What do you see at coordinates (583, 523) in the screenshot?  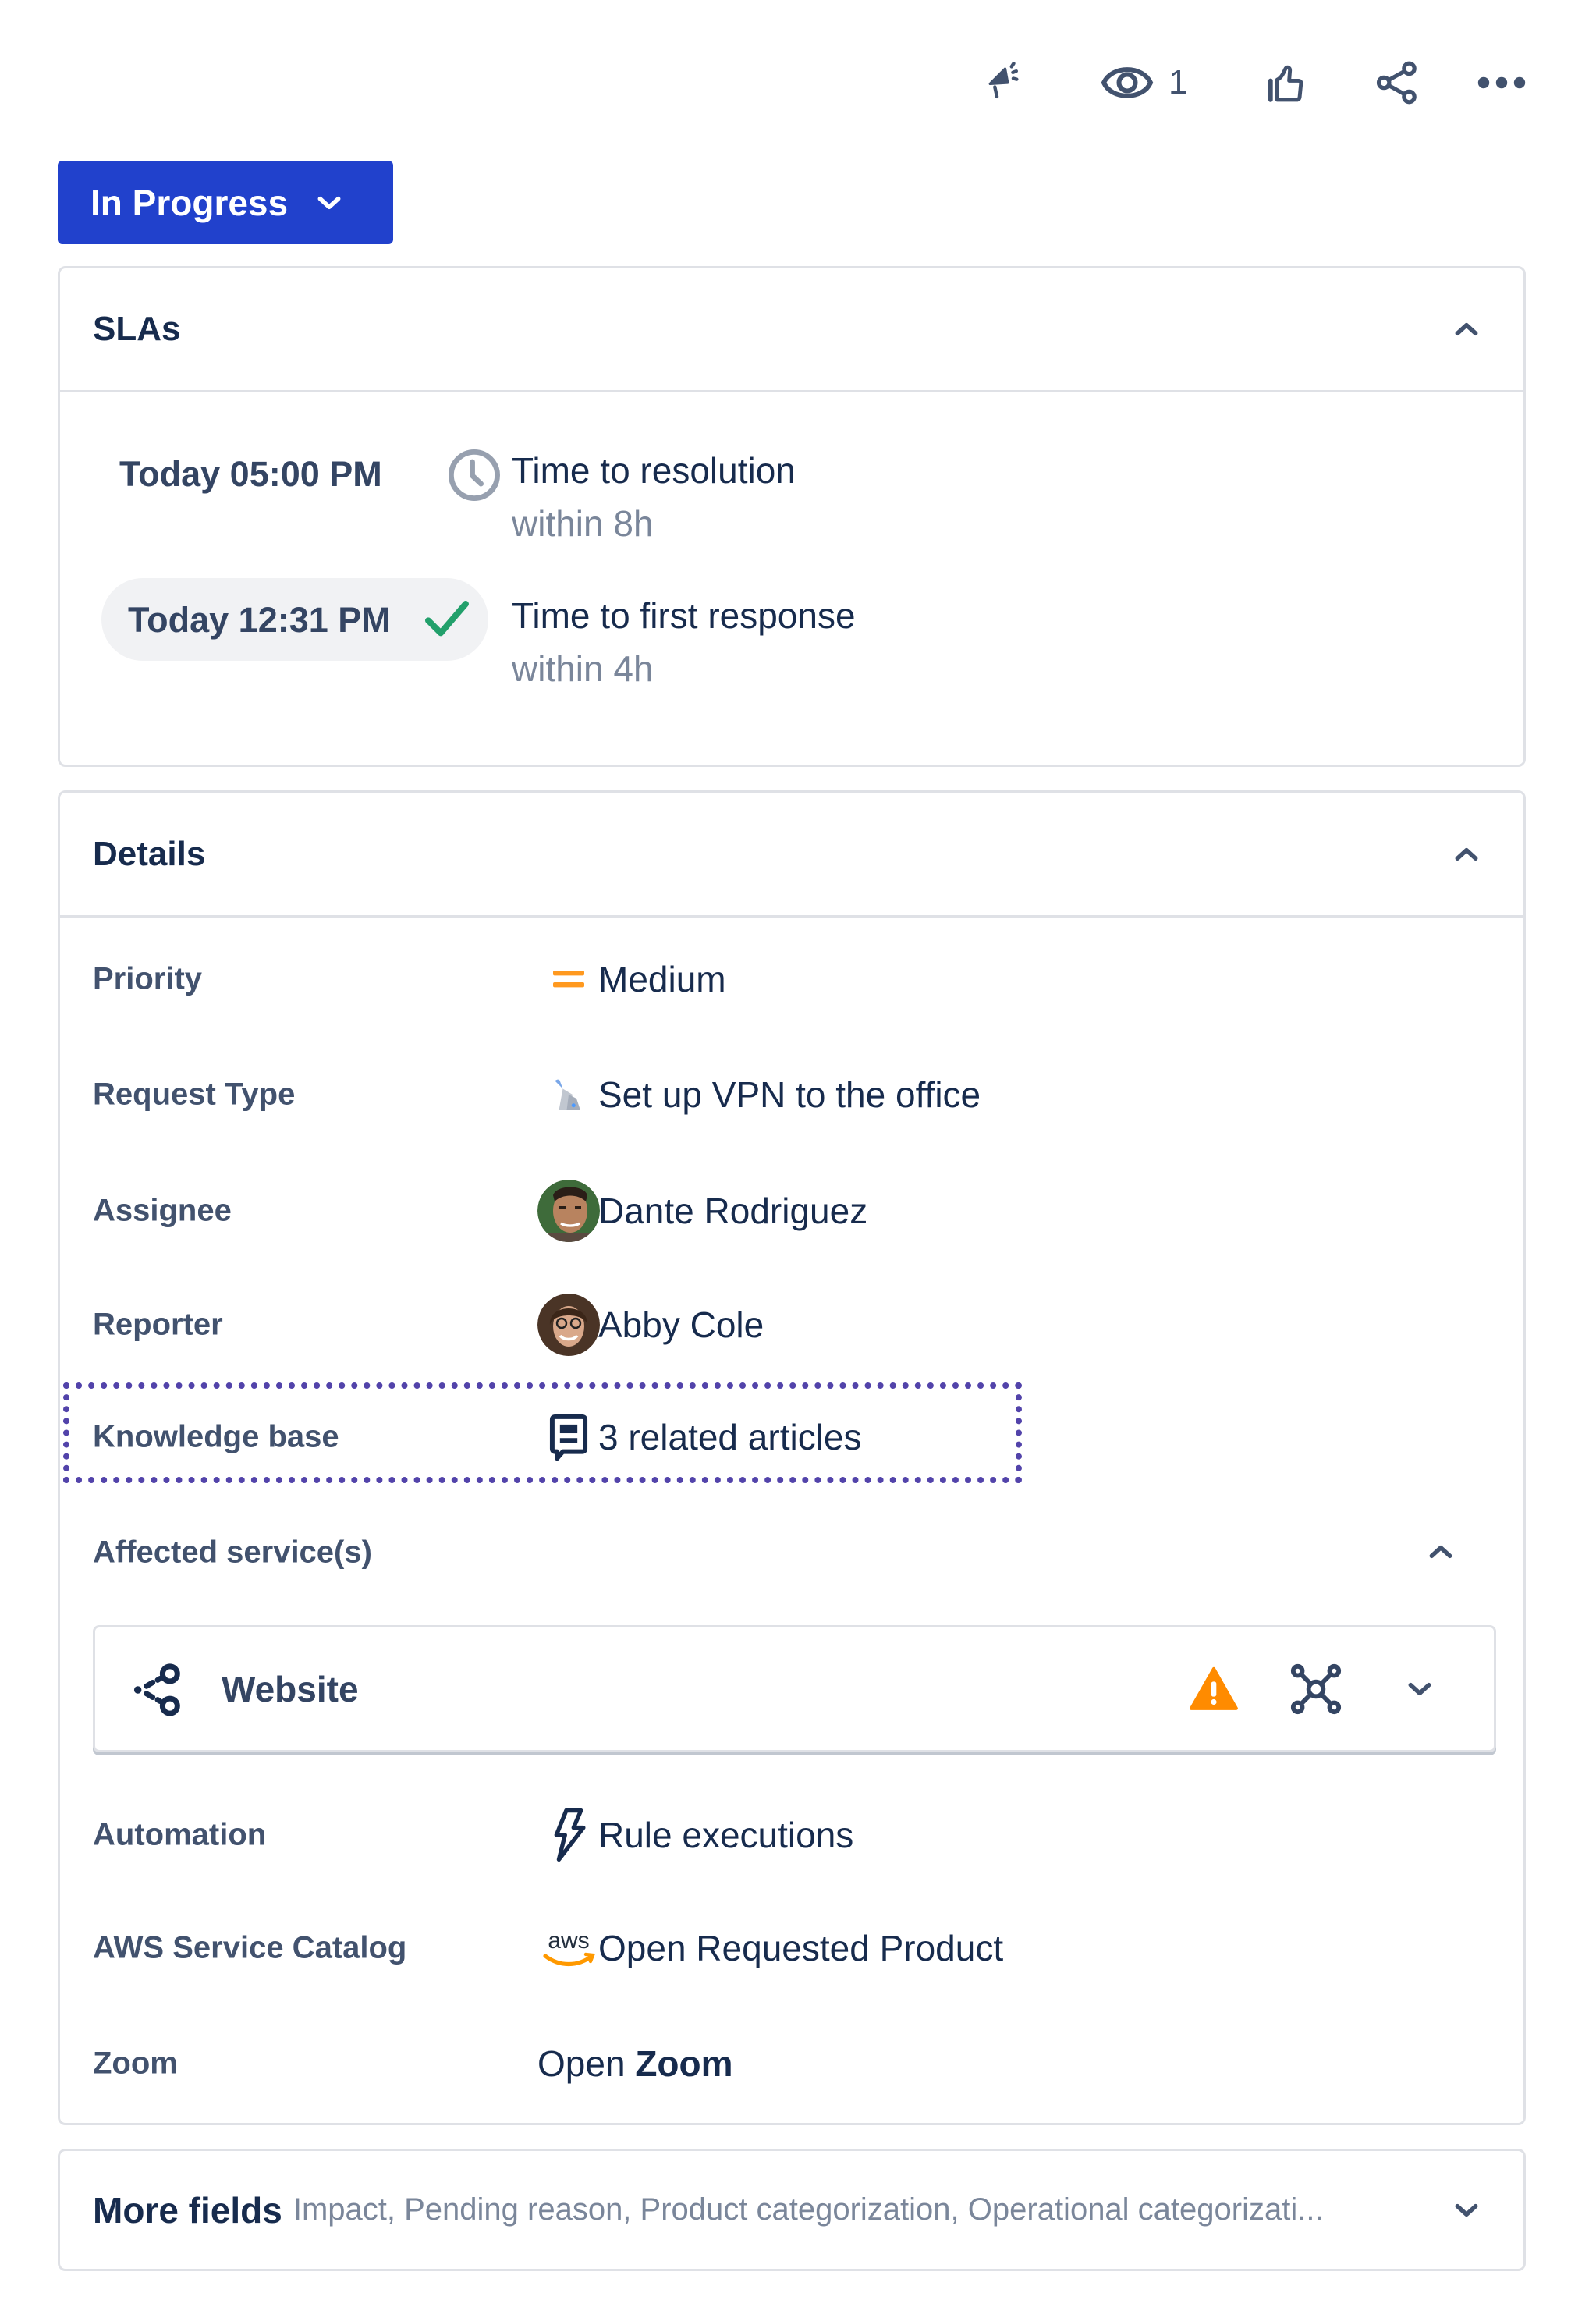 I see `sla-goal: within 8h` at bounding box center [583, 523].